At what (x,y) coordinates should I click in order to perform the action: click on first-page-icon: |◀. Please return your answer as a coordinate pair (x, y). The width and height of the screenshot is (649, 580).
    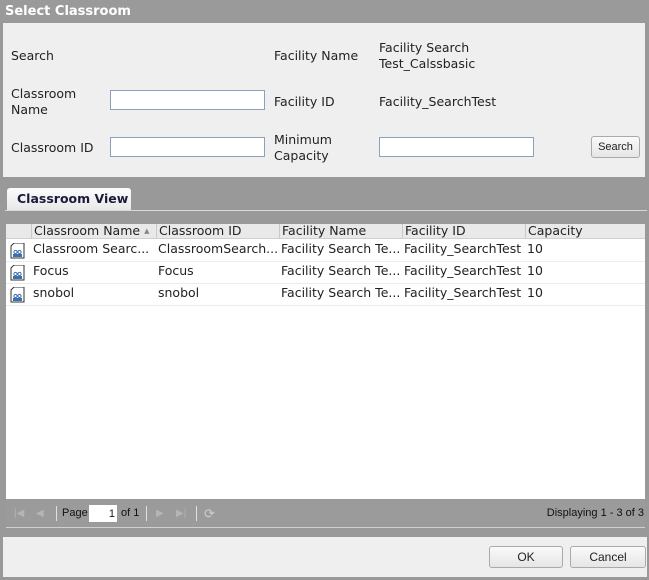
    Looking at the image, I should click on (19, 513).